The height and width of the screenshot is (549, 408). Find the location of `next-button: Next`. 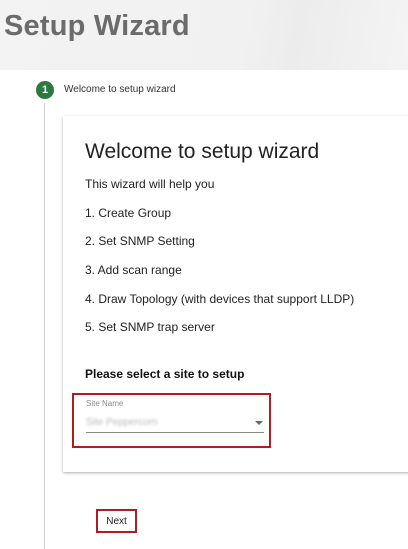

next-button: Next is located at coordinates (116, 521).